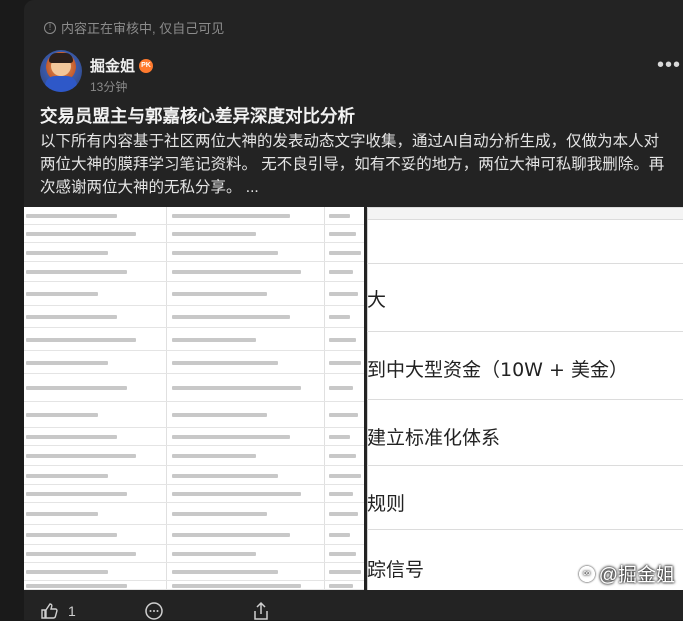  What do you see at coordinates (49, 611) in the screenshot?
I see `thumbs-up-icon` at bounding box center [49, 611].